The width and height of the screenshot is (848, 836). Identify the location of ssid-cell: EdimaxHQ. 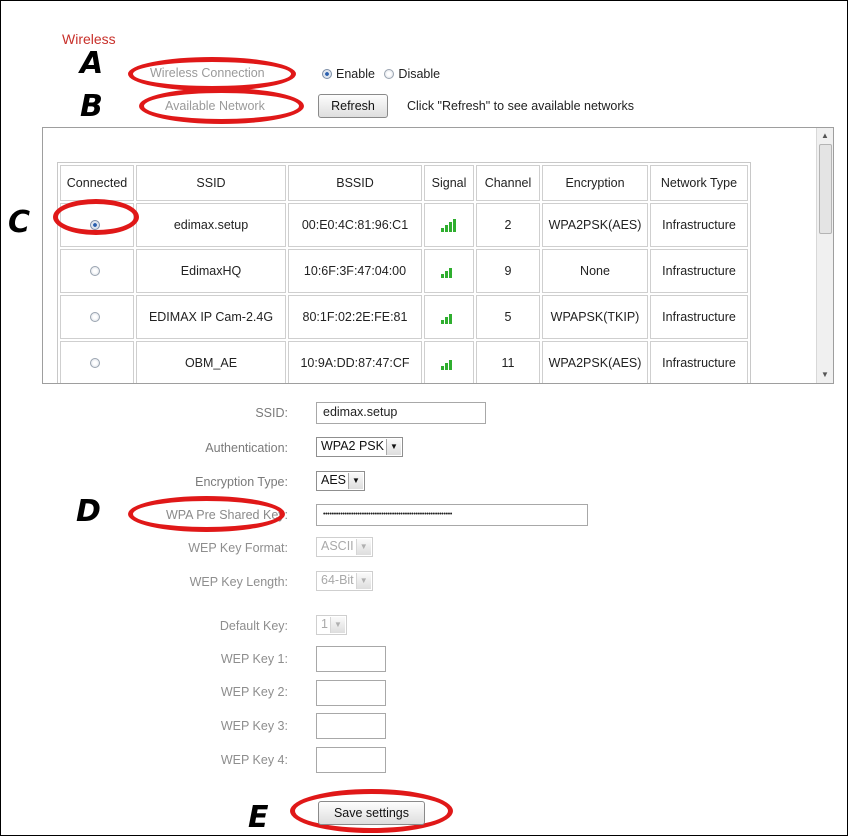
(211, 271).